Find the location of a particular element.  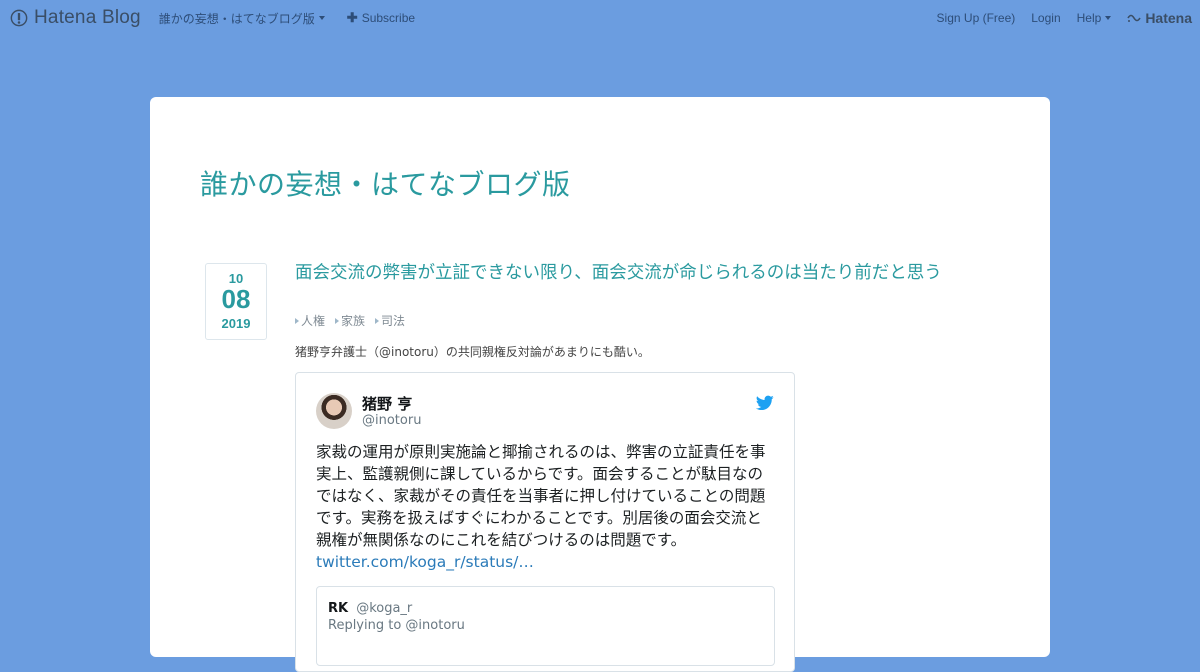

hatena-blog-logo-icon is located at coordinates (19, 18).